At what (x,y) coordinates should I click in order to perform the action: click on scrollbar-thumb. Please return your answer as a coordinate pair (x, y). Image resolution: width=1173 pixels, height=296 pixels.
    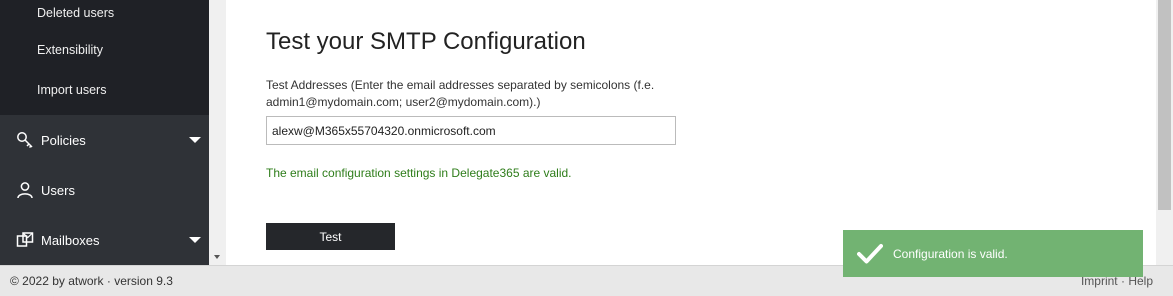
    Looking at the image, I should click on (1164, 105).